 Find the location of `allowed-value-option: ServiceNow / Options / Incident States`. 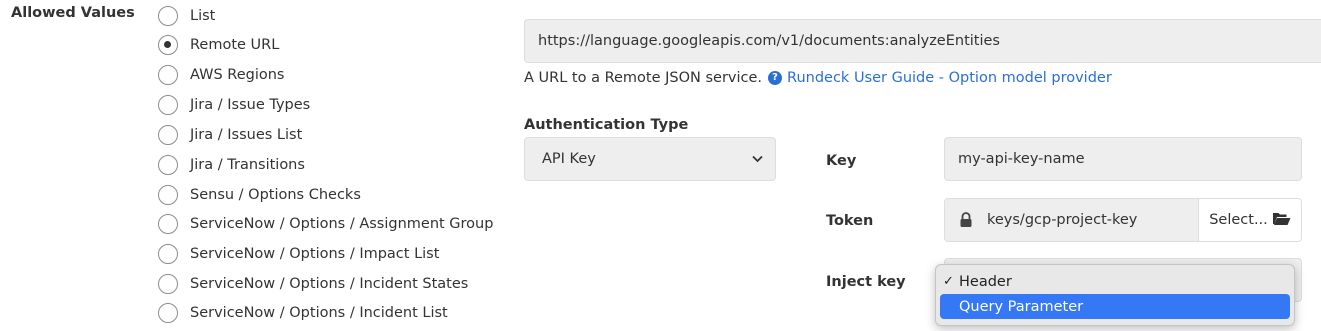

allowed-value-option: ServiceNow / Options / Incident States is located at coordinates (313, 284).